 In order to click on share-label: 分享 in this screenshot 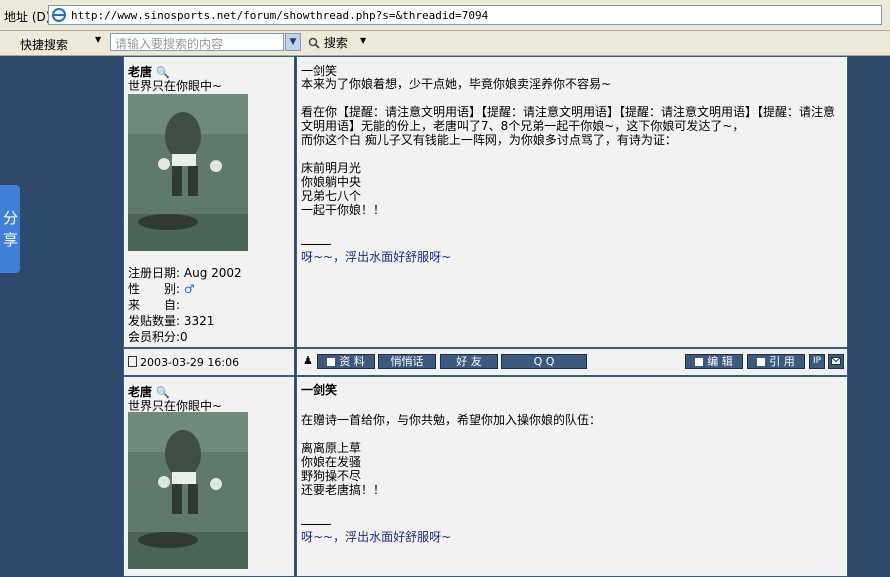, I will do `click(11, 229)`.